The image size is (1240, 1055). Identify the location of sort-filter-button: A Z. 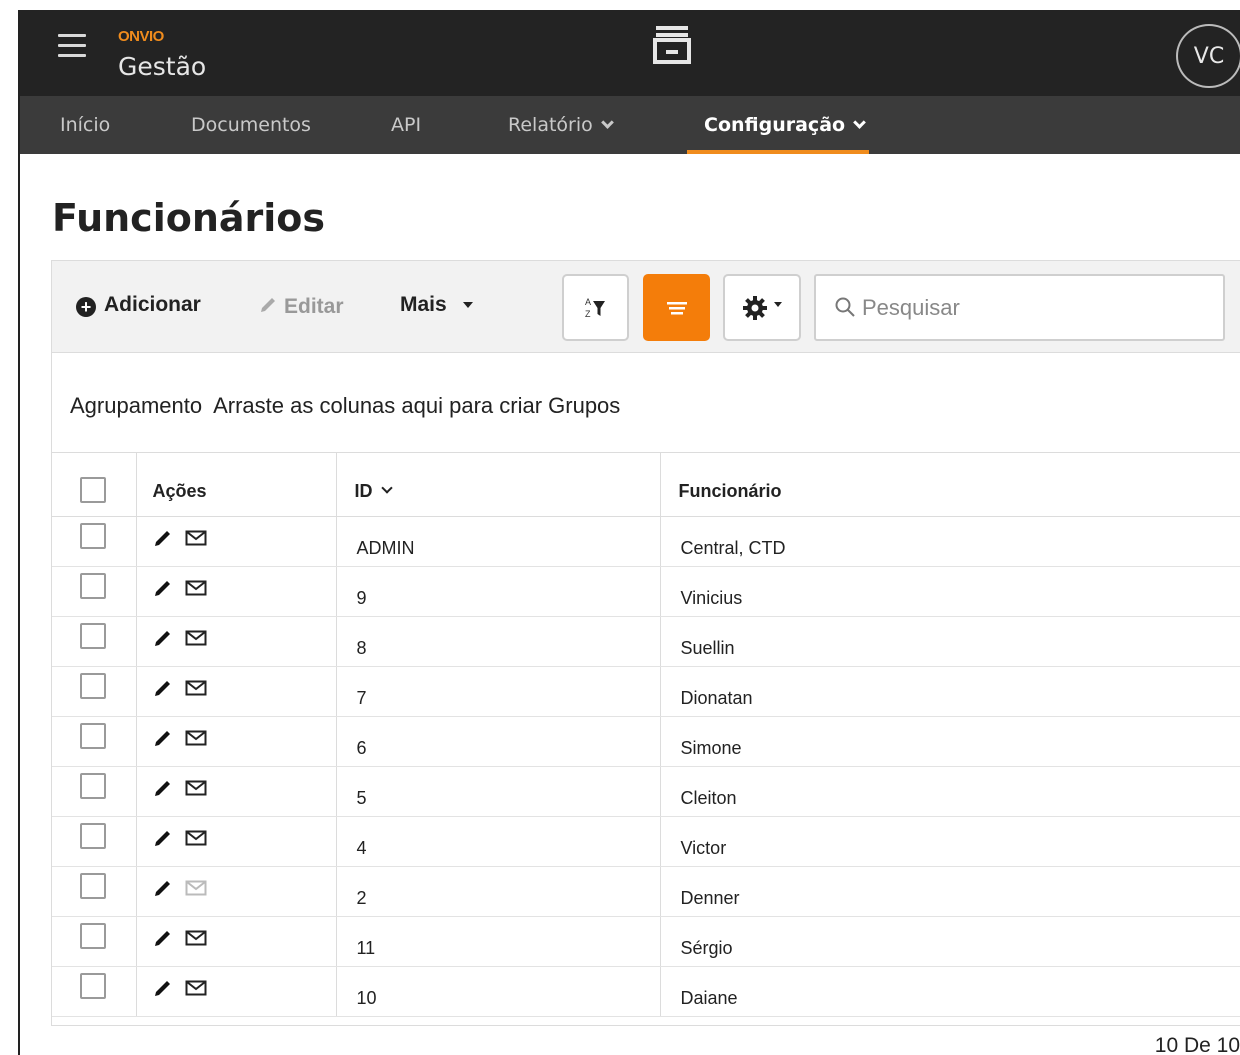
(595, 307).